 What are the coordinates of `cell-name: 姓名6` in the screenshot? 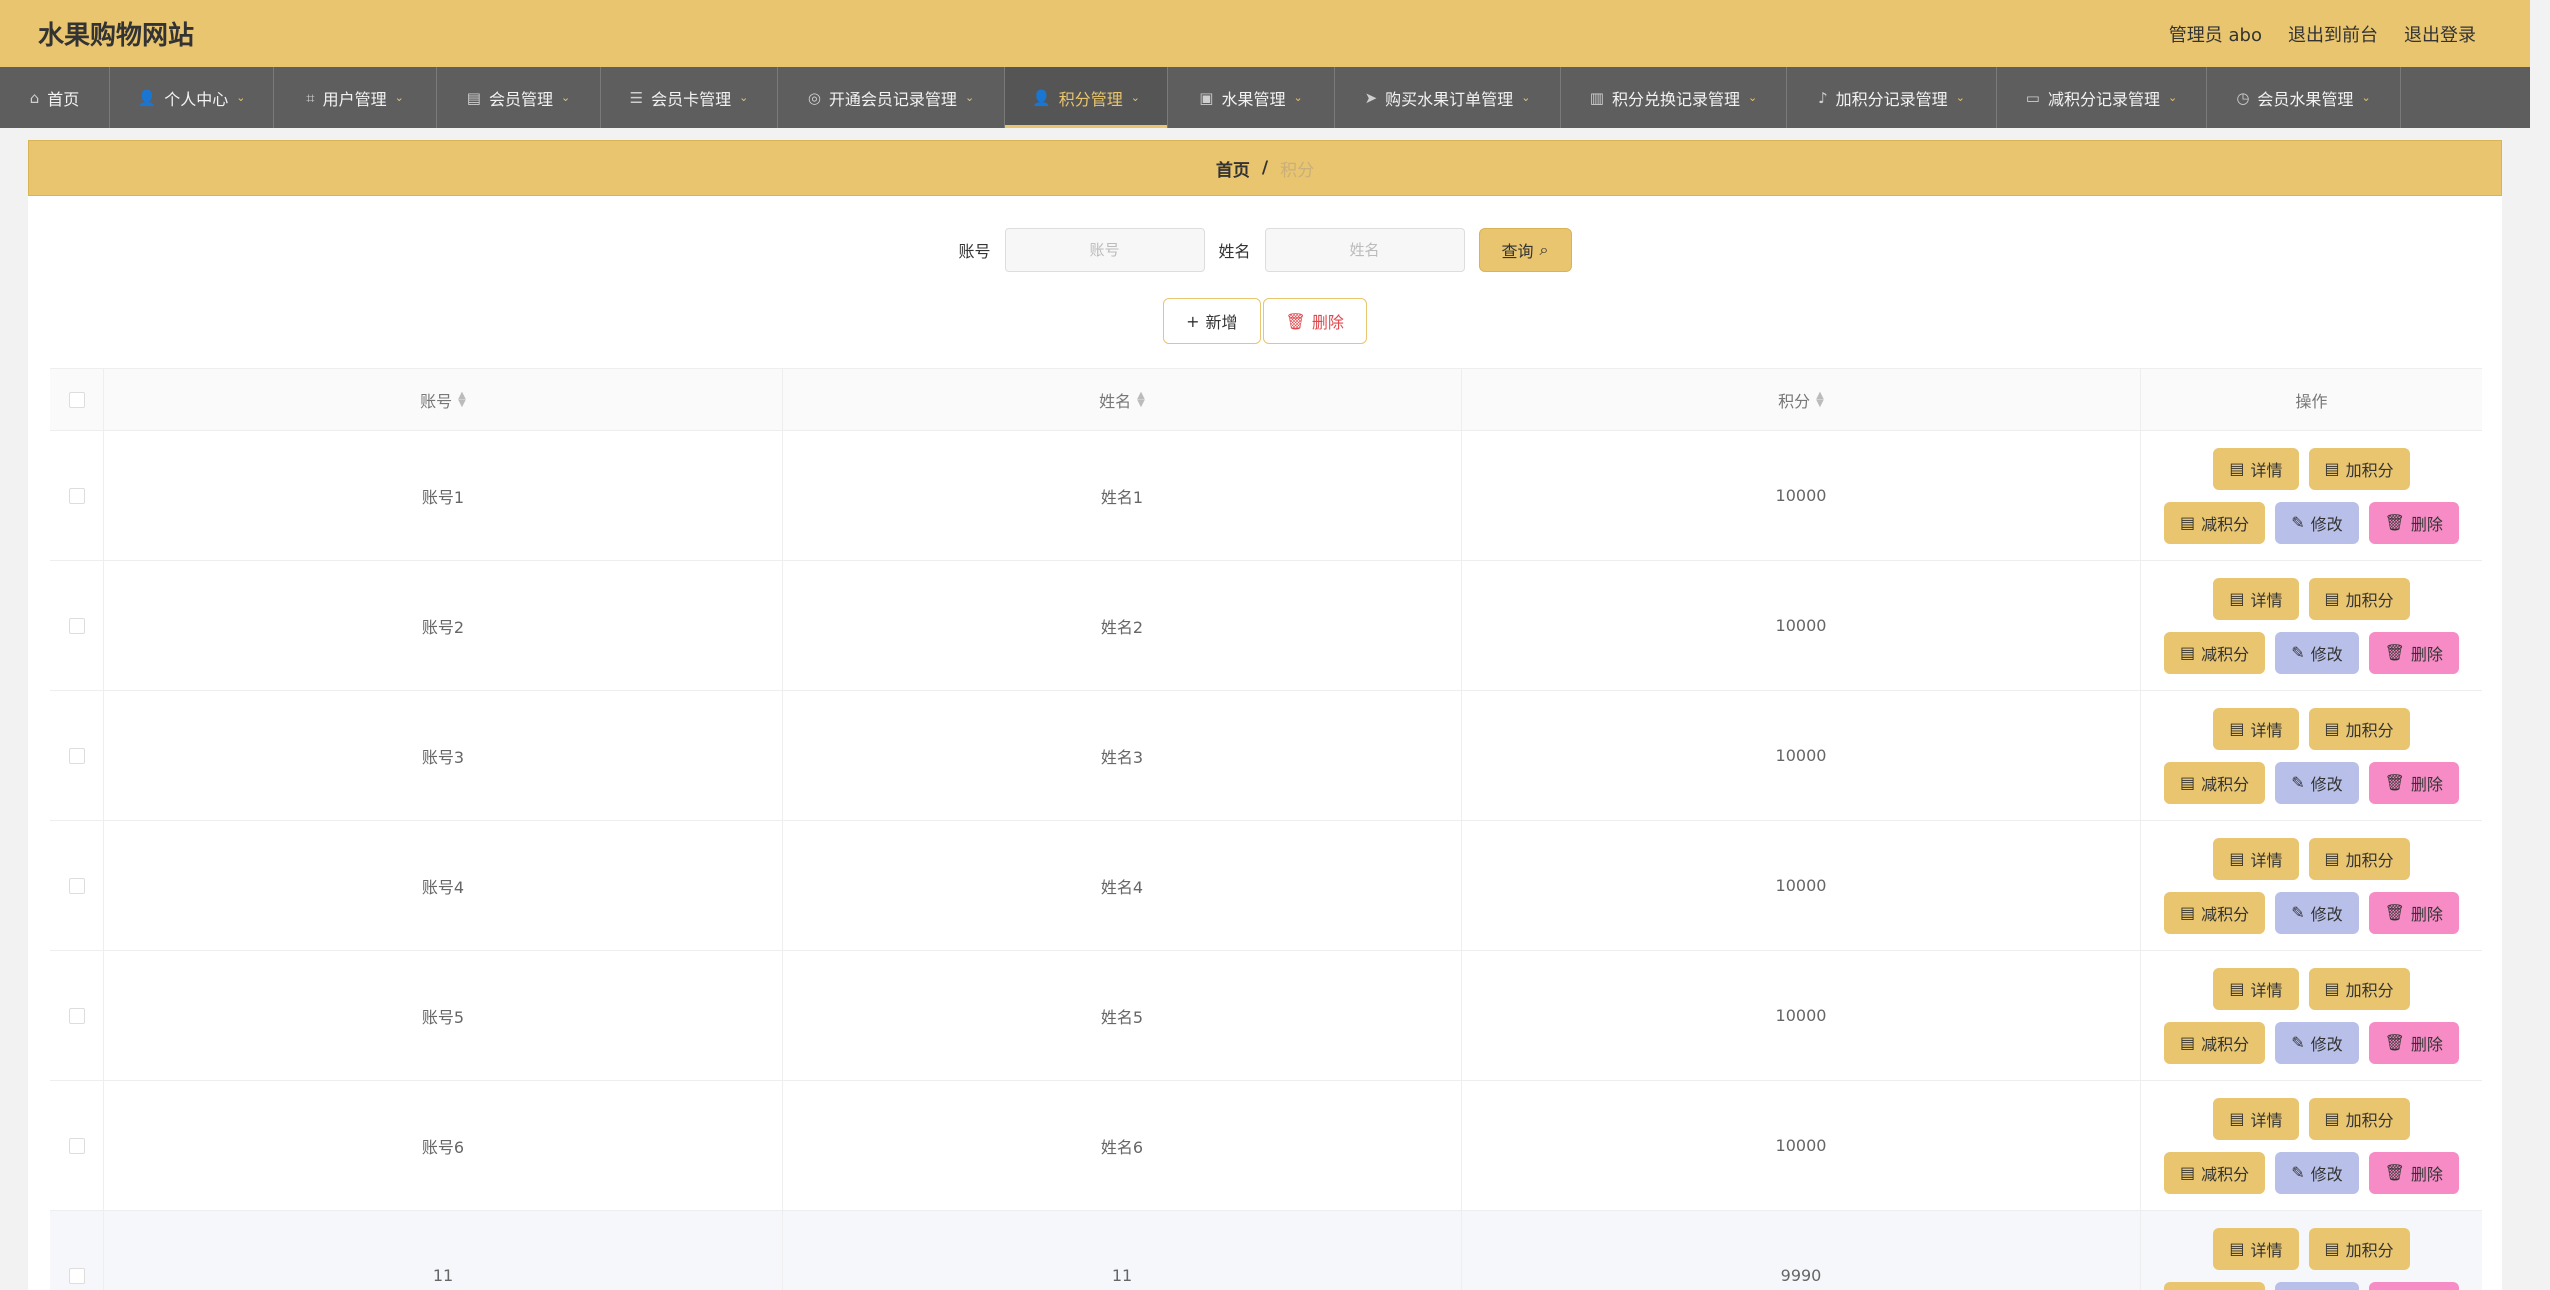 It's located at (1122, 1145).